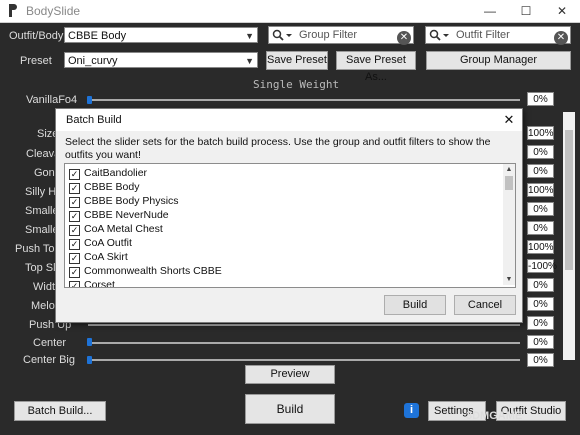 The height and width of the screenshot is (435, 580). What do you see at coordinates (485, 305) in the screenshot?
I see `dialog-cancel-button: Cancel` at bounding box center [485, 305].